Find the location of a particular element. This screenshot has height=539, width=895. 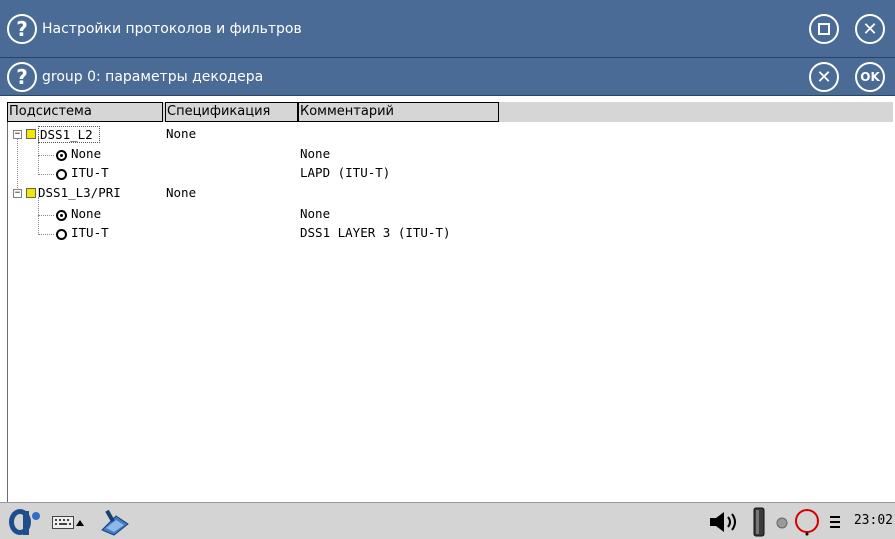

tree-row-dss1-l2: − DSS1_L2 None is located at coordinates (451, 135).